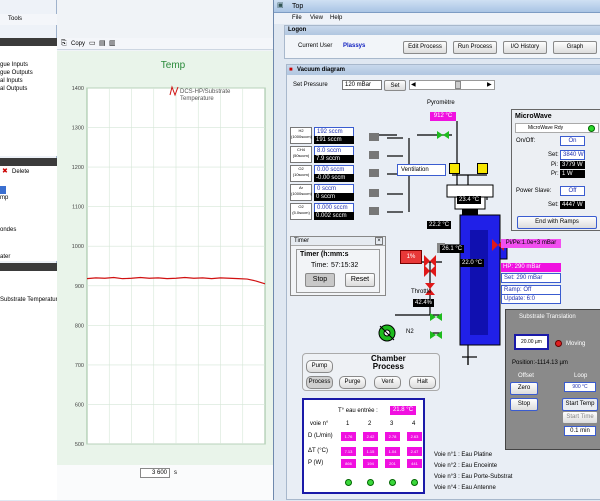 This screenshot has width=600, height=501. I want to click on purge-button: Purge, so click(352, 382).